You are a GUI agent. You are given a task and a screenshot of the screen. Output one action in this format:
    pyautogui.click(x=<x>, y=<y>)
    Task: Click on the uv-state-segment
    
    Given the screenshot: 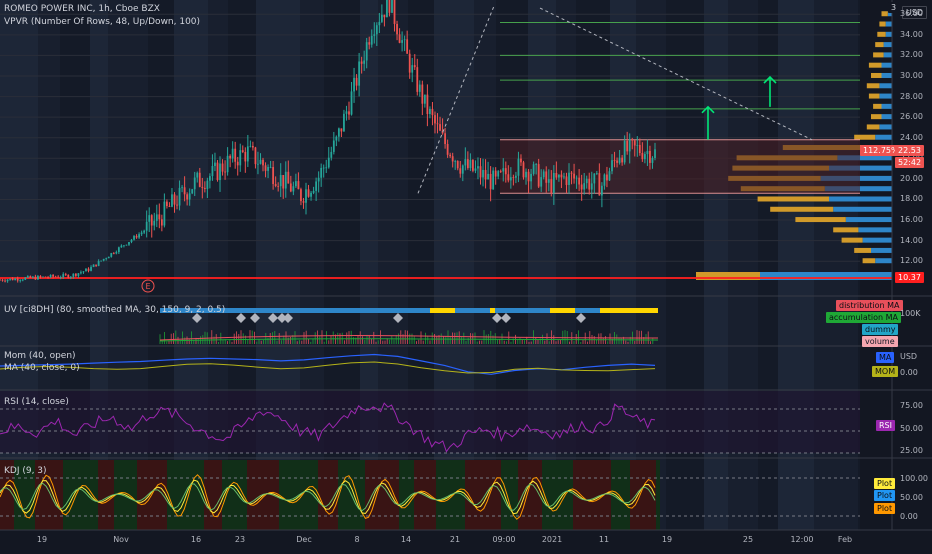 What is the action you would take?
    pyautogui.click(x=562, y=310)
    